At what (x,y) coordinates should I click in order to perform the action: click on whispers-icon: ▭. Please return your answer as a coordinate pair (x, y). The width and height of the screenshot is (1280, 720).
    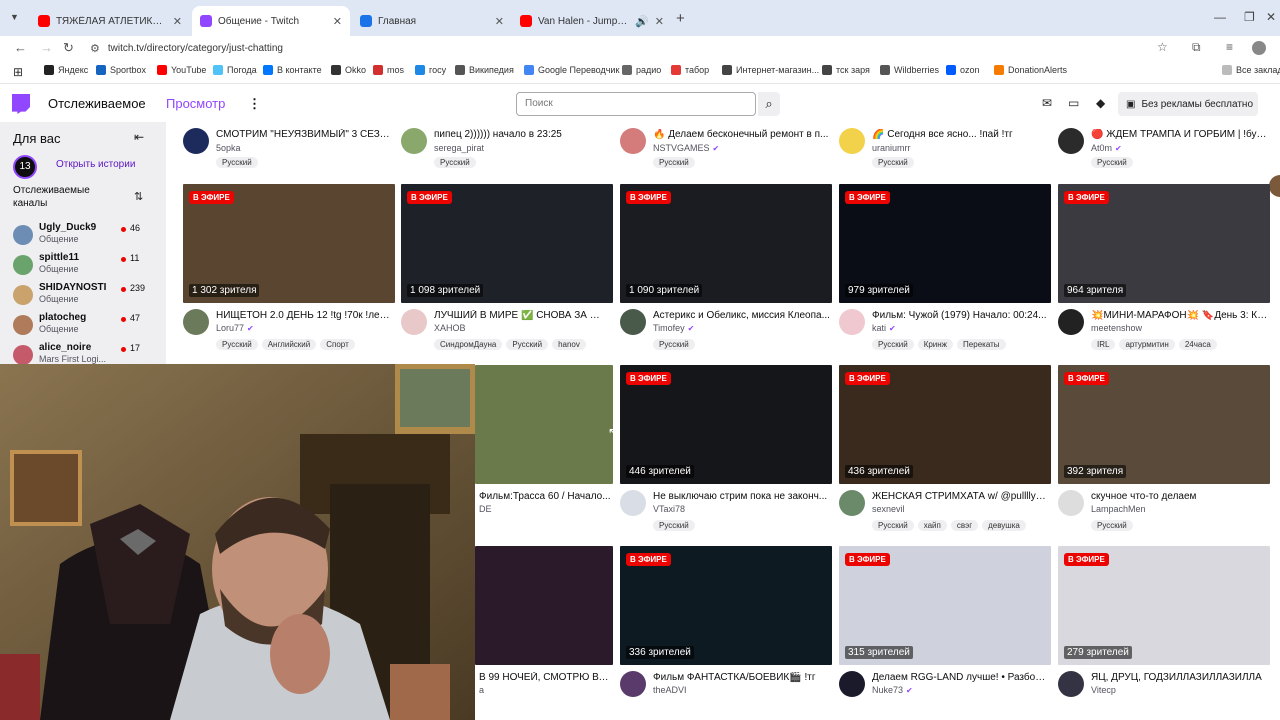
    Looking at the image, I should click on (1073, 103).